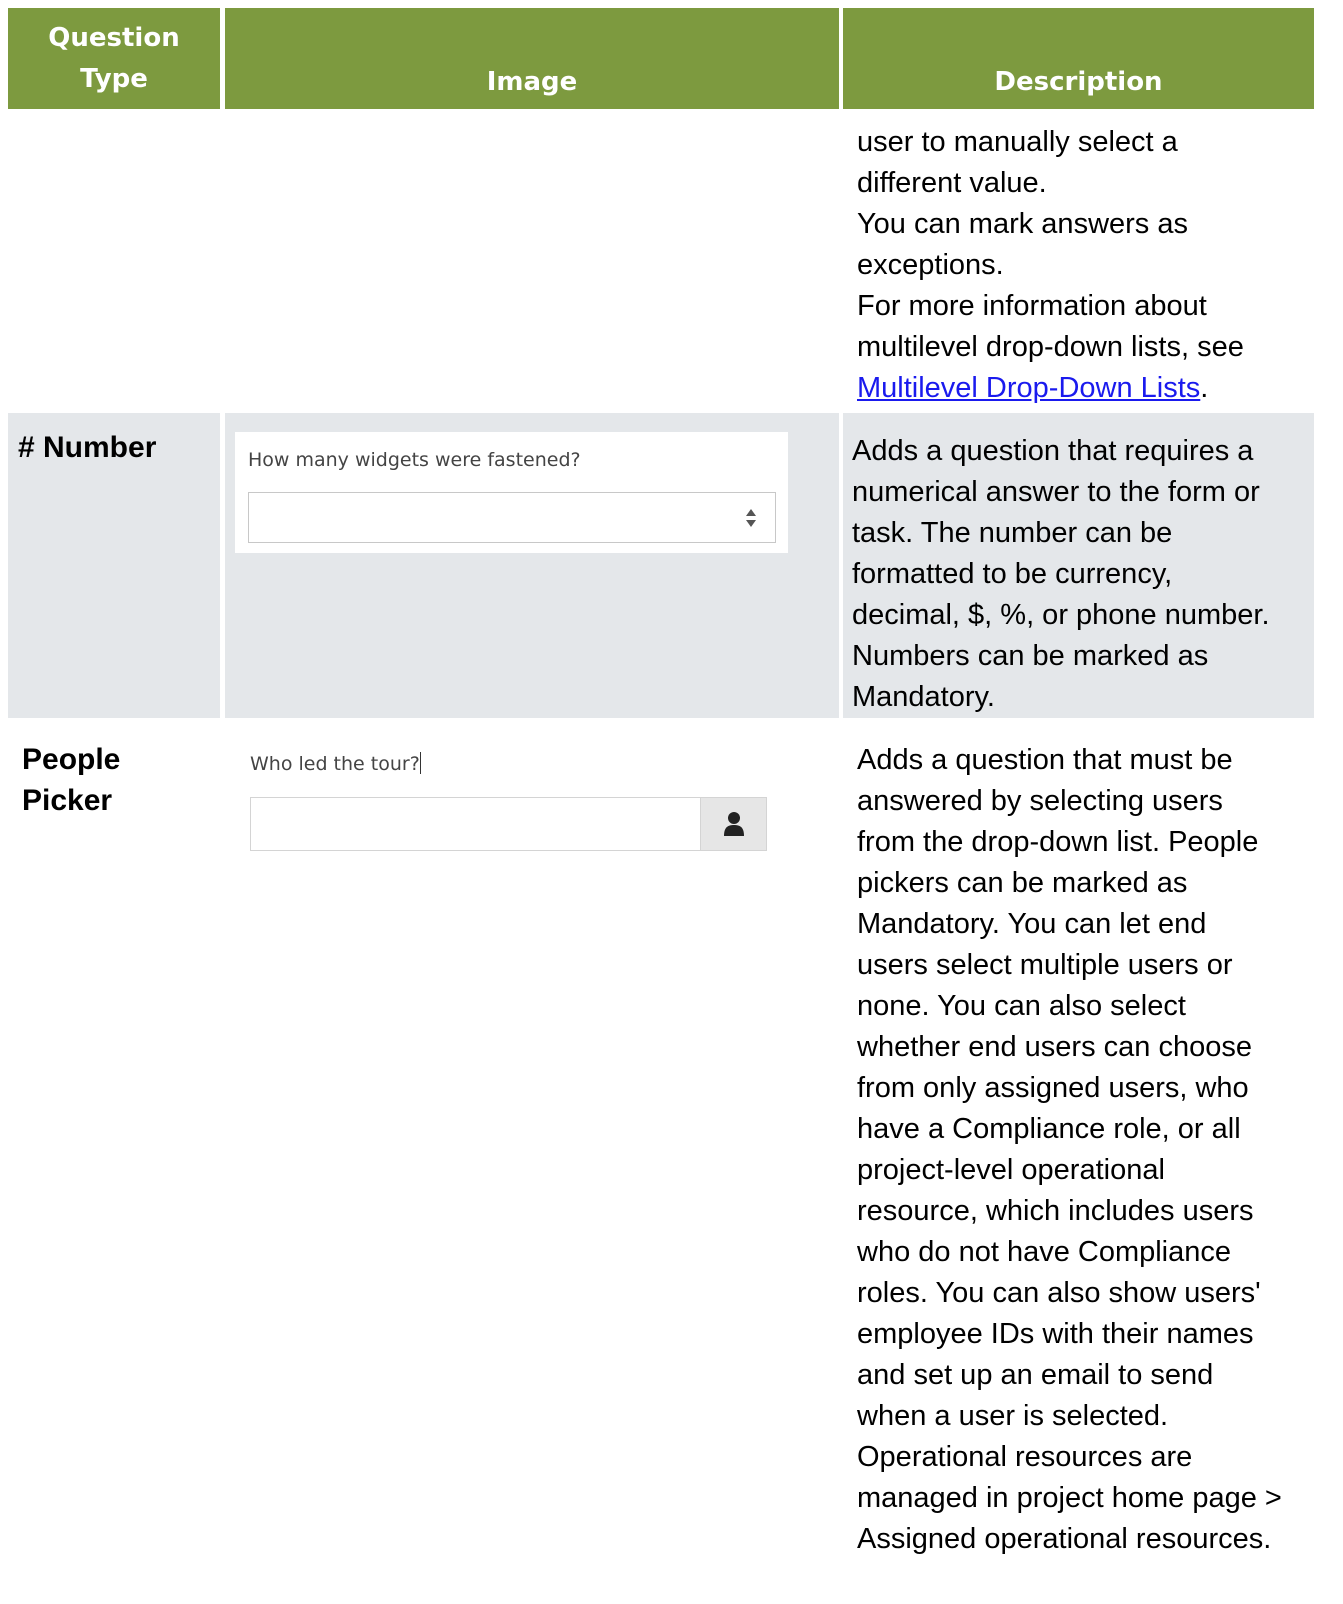 This screenshot has width=1343, height=1604. I want to click on people-desc-line: project-level operational, so click(1011, 1170).